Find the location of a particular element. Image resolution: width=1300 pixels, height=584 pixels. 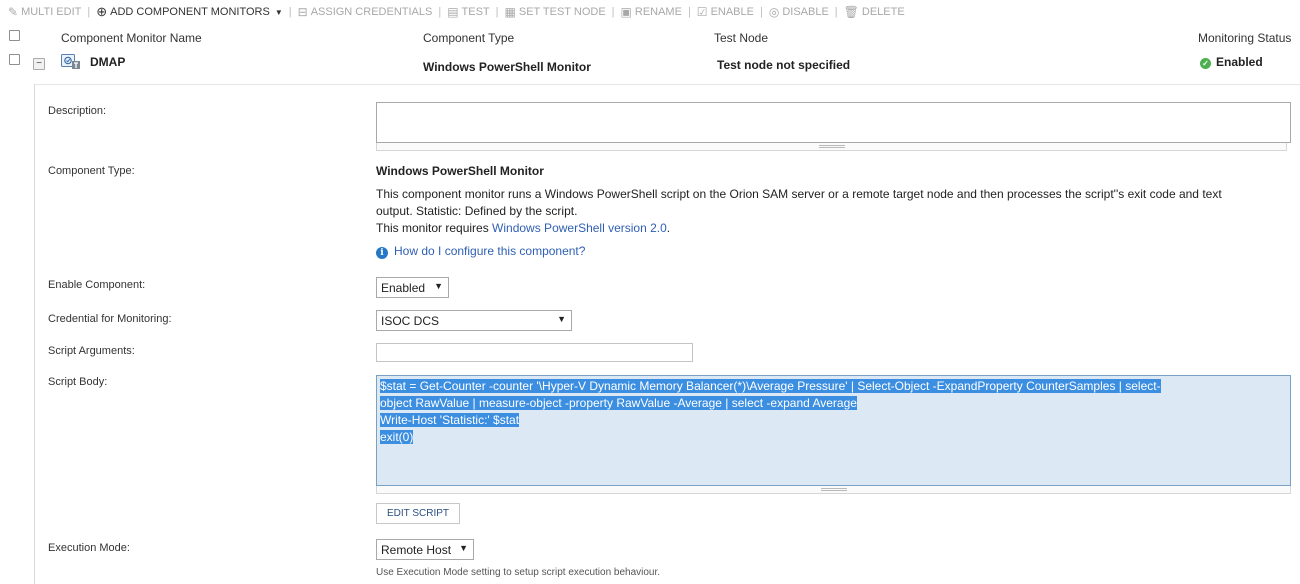

multi-edit-button: ✎ MULTI EDIT is located at coordinates (44, 12).